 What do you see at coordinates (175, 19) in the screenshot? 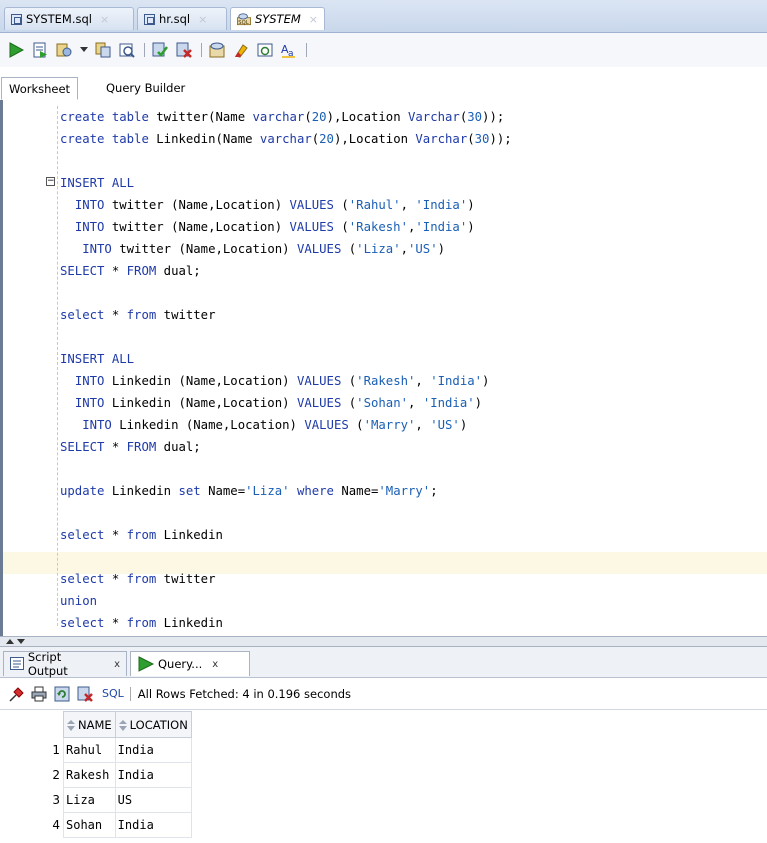
I see `tab-label: hr.sql` at bounding box center [175, 19].